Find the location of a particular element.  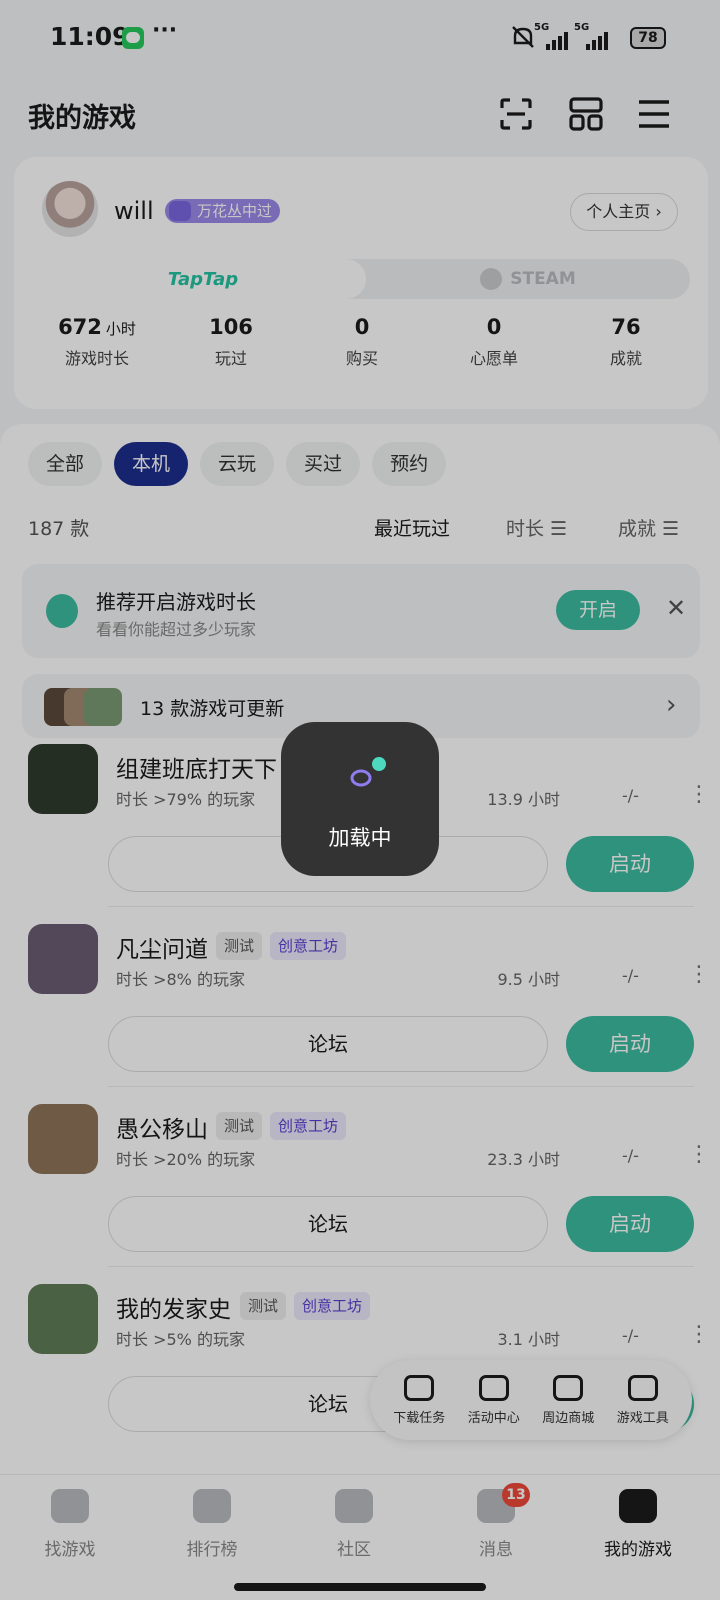

loading-spinner-icon is located at coordinates (368, 772).